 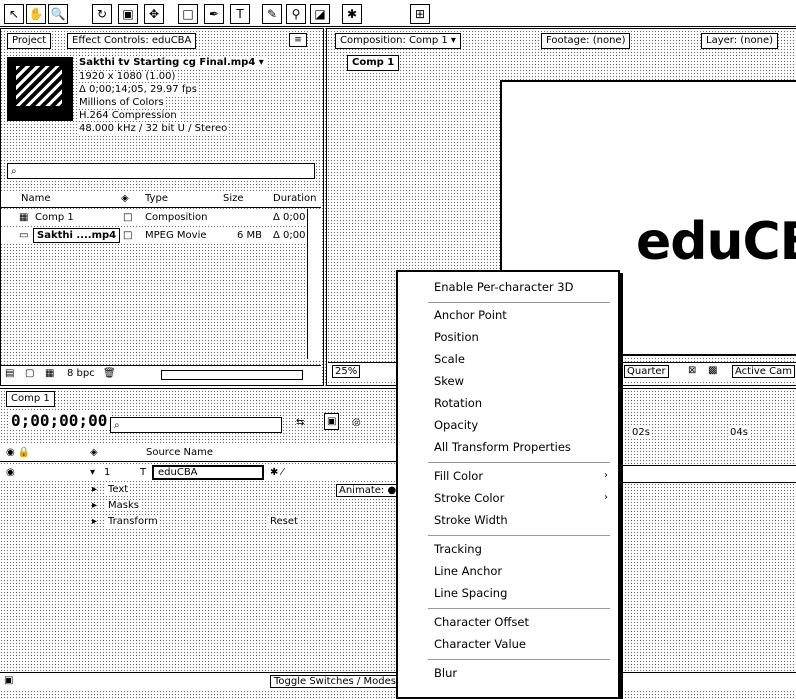 What do you see at coordinates (109, 373) in the screenshot?
I see `delete-icon: 🗑` at bounding box center [109, 373].